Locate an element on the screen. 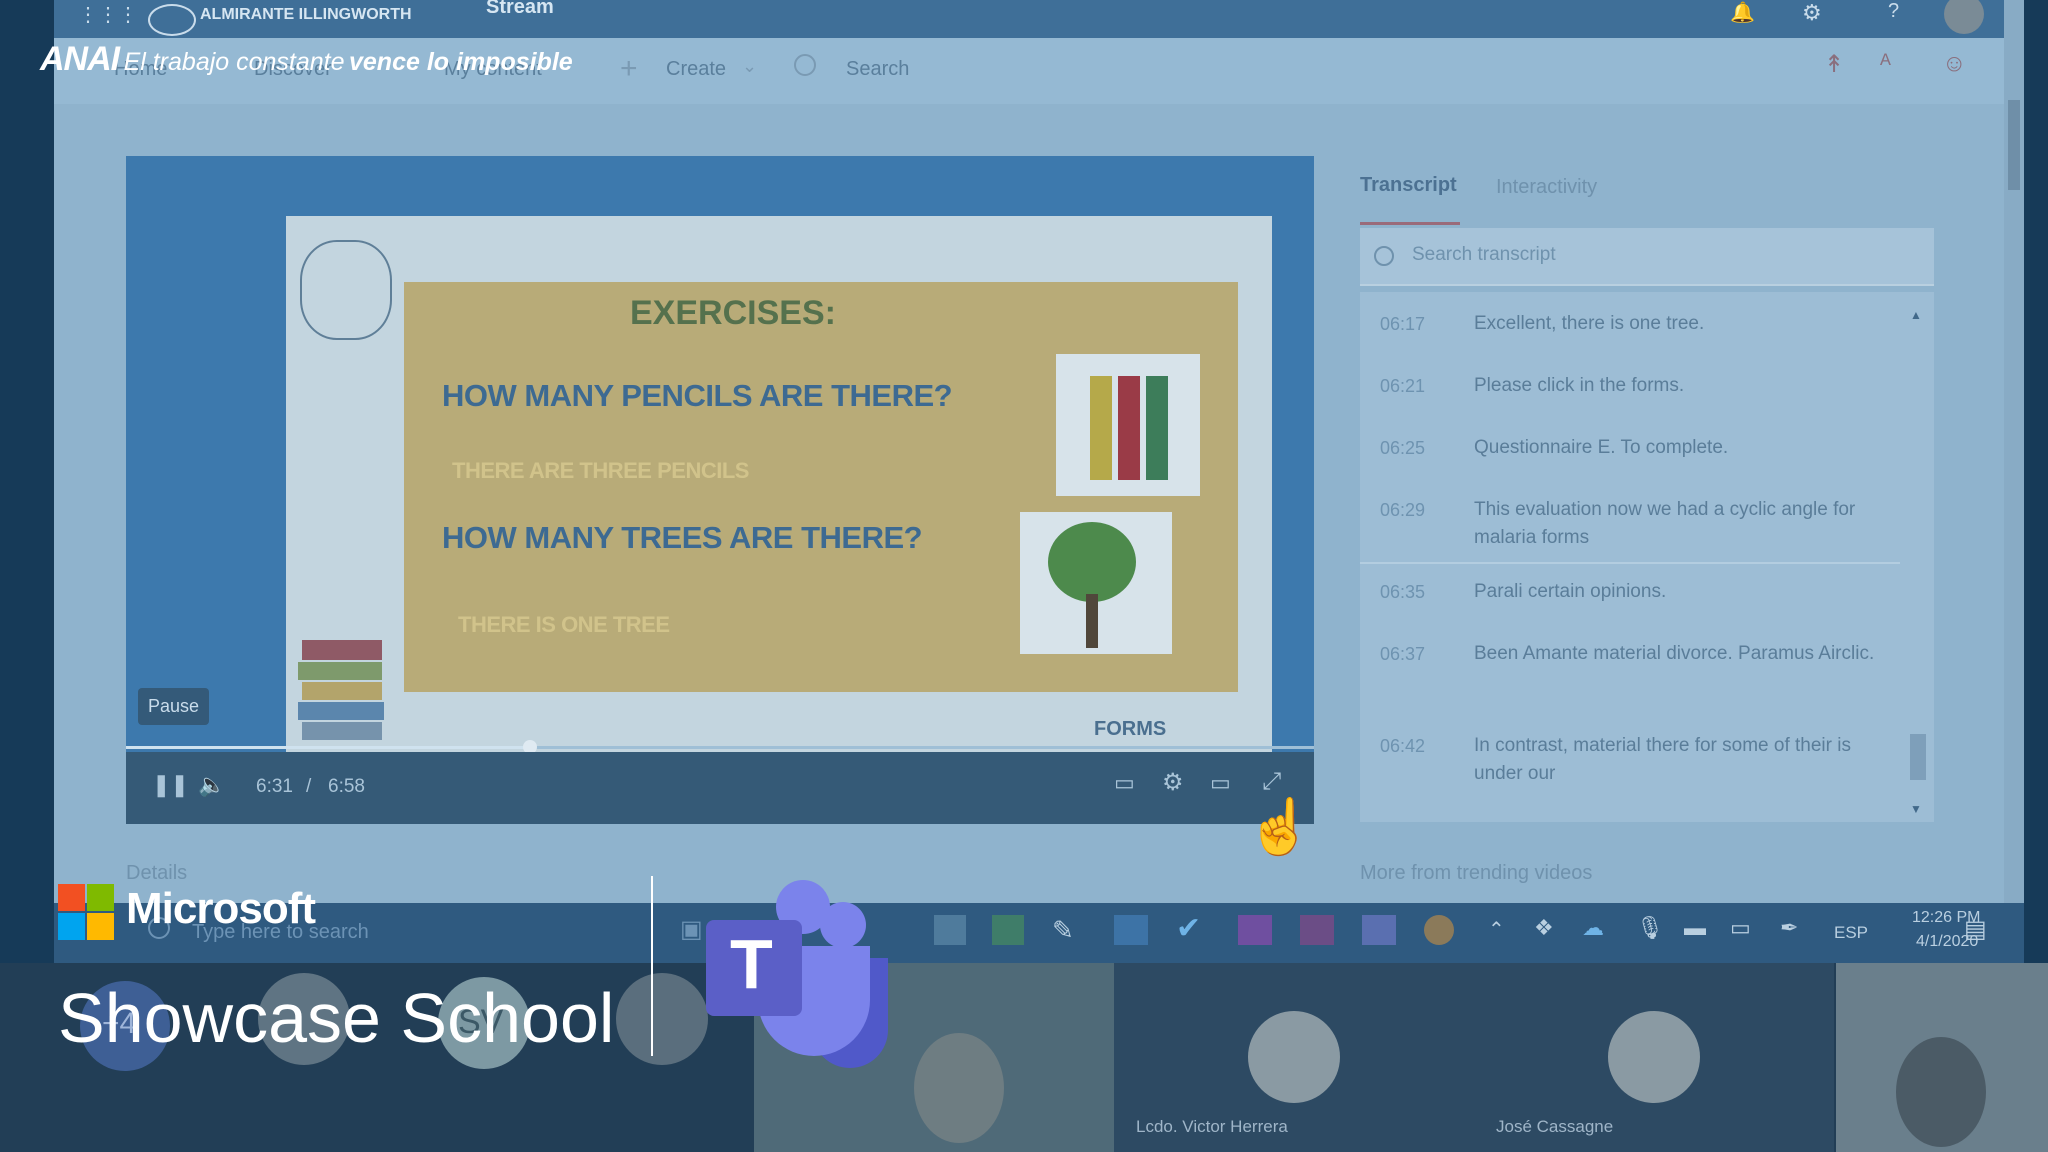  transcript-search: Search transcript is located at coordinates (1647, 257).